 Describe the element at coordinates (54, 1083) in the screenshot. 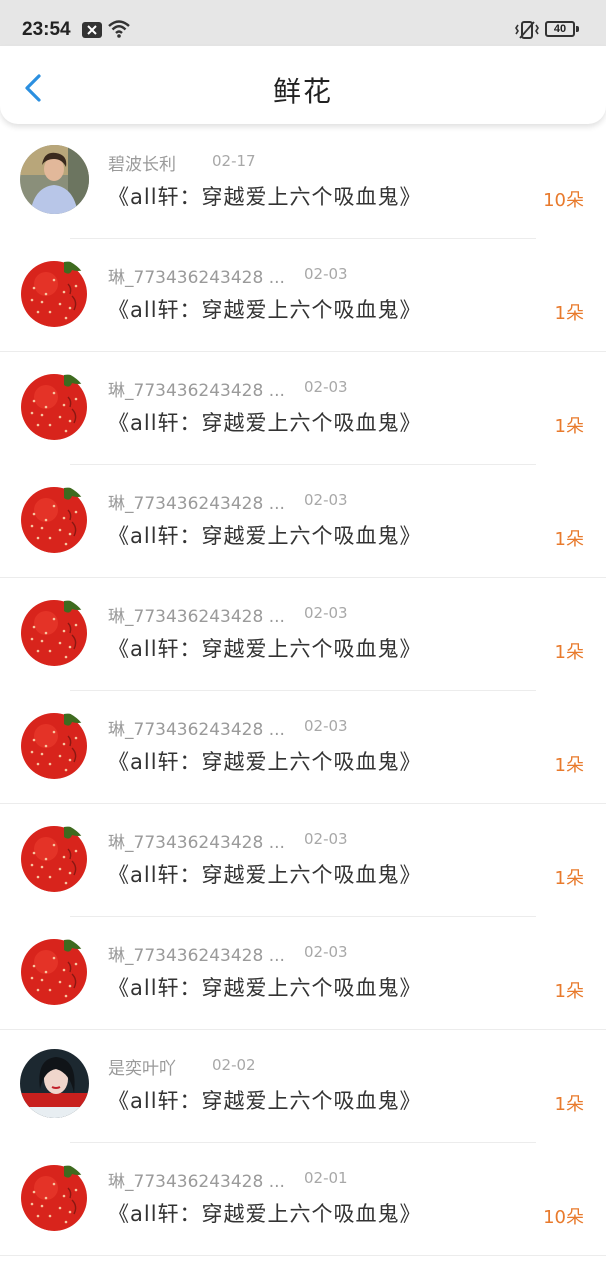

I see `avatar-woman-image` at that location.